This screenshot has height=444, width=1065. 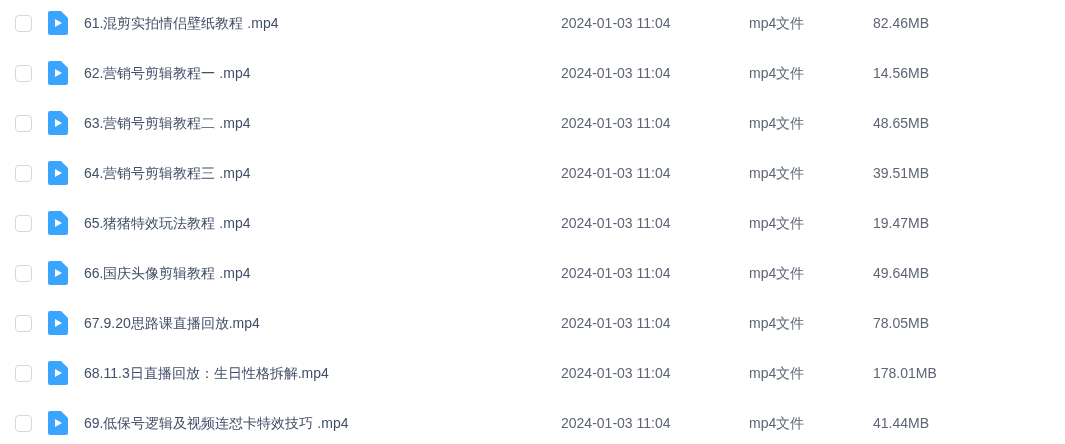 I want to click on file-name: 69.低保号逻辑及视频连怼卡特效技巧 .mp4, so click(x=322, y=423).